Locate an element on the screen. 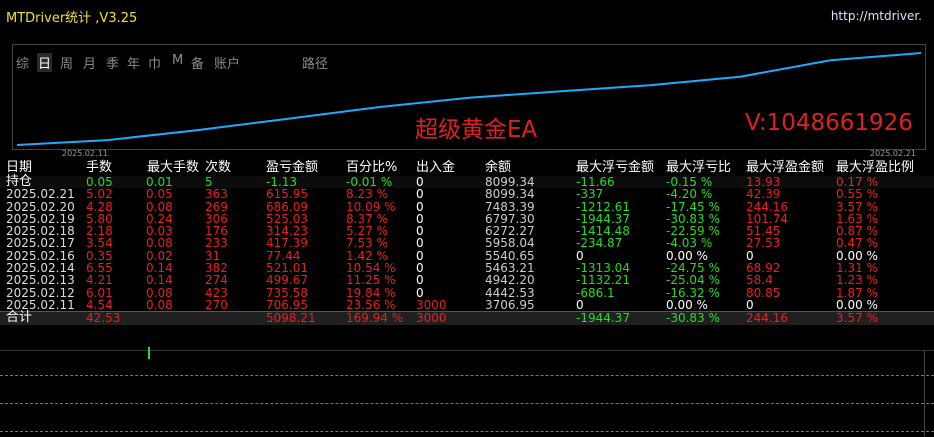 The width and height of the screenshot is (934, 437). cell-pct: 8.23 % is located at coordinates (367, 194).